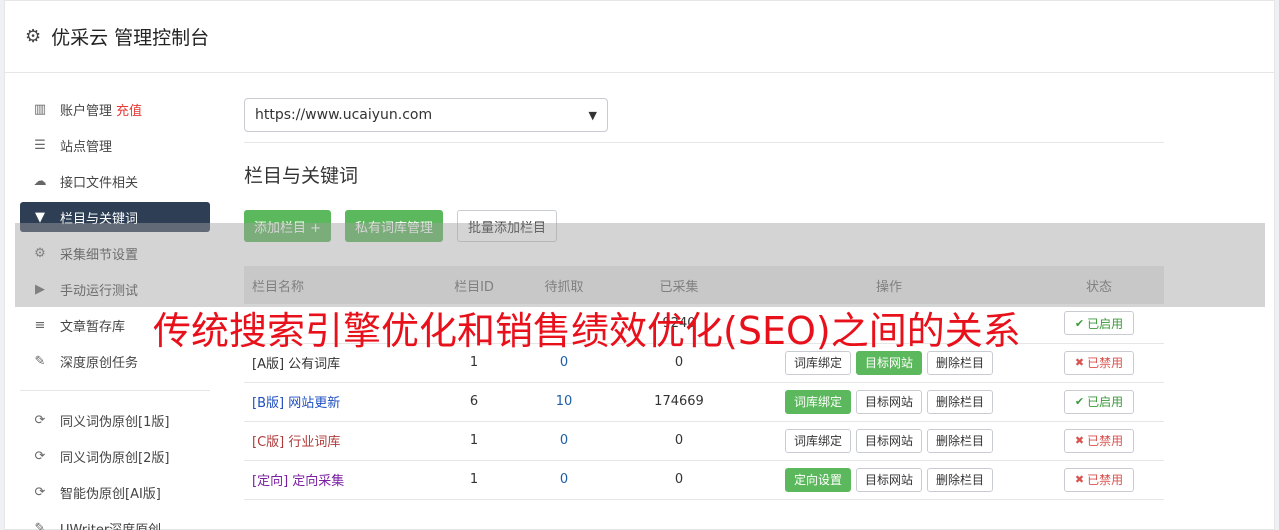 Image resolution: width=1279 pixels, height=530 pixels. I want to click on sidebar-item-interface: ☁ 接口文件相关, so click(115, 181).